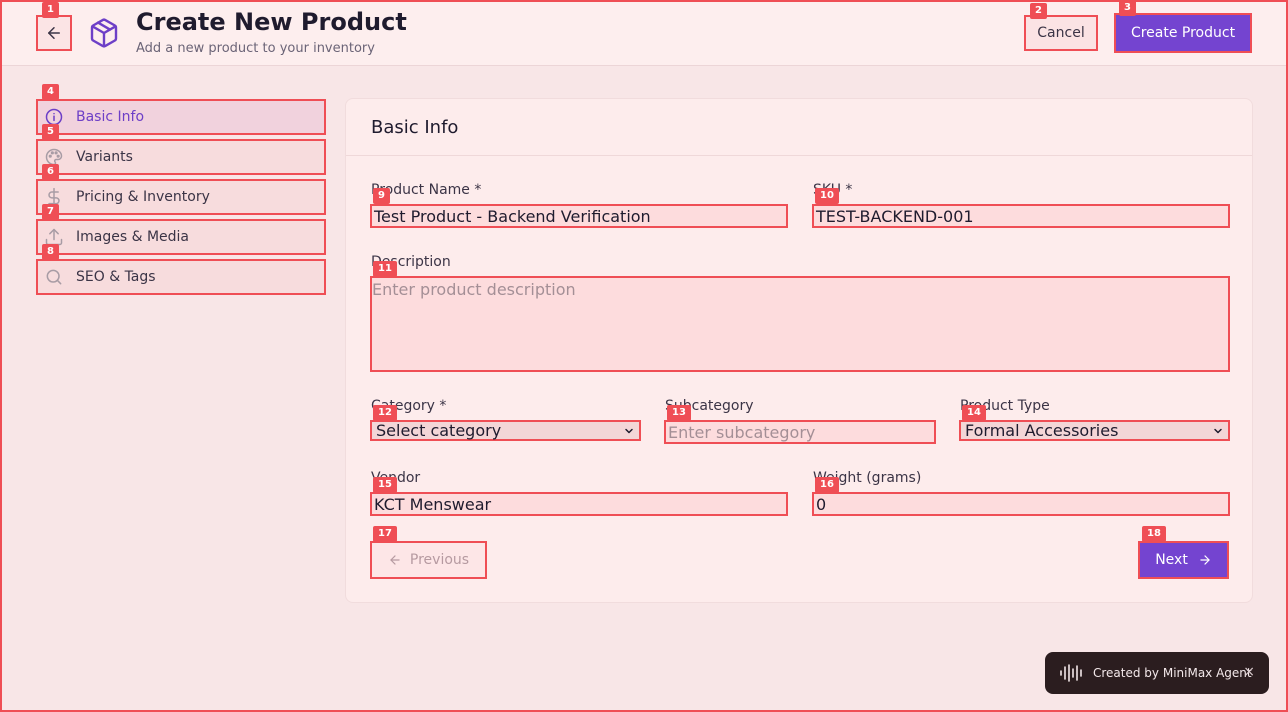  Describe the element at coordinates (385, 534) in the screenshot. I see `annotation-tag: 17` at that location.